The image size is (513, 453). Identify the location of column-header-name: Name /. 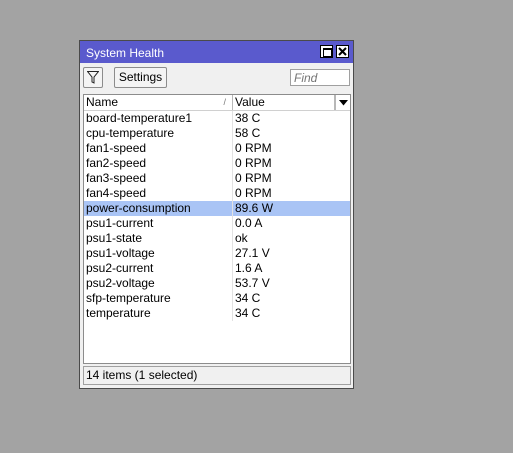
(158, 102).